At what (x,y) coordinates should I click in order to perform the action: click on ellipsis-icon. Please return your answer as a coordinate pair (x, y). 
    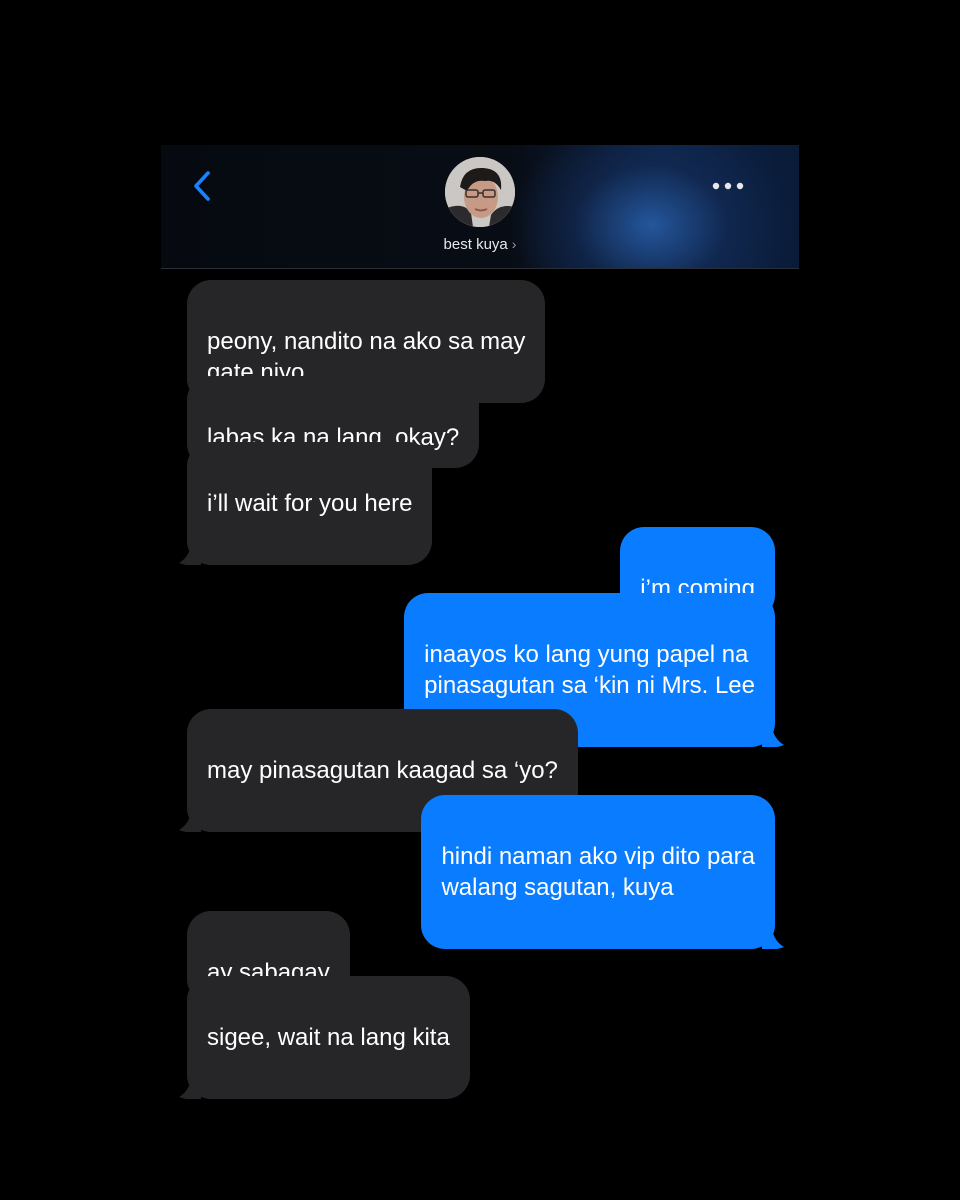
    Looking at the image, I should click on (728, 186).